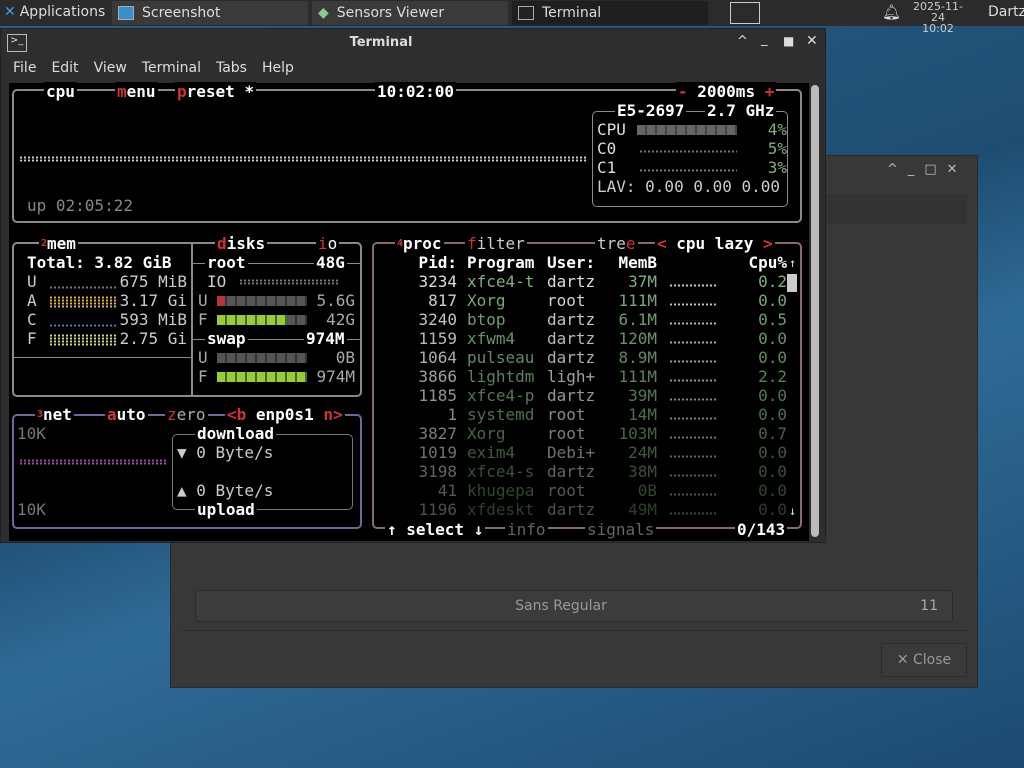 This screenshot has height=768, width=1024. I want to click on menu-tabs: Tabs, so click(231, 68).